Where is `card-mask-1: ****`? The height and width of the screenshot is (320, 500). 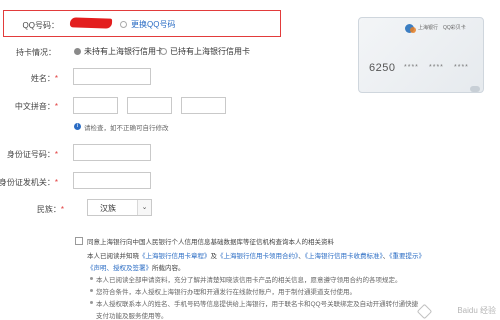 card-mask-1: **** is located at coordinates (411, 67).